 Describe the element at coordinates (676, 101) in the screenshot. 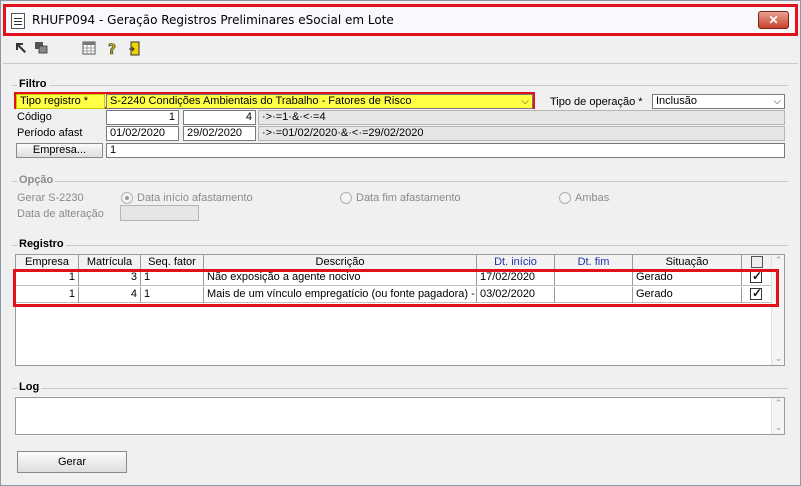

I see `tipo-operacao-value: Inclusão` at that location.